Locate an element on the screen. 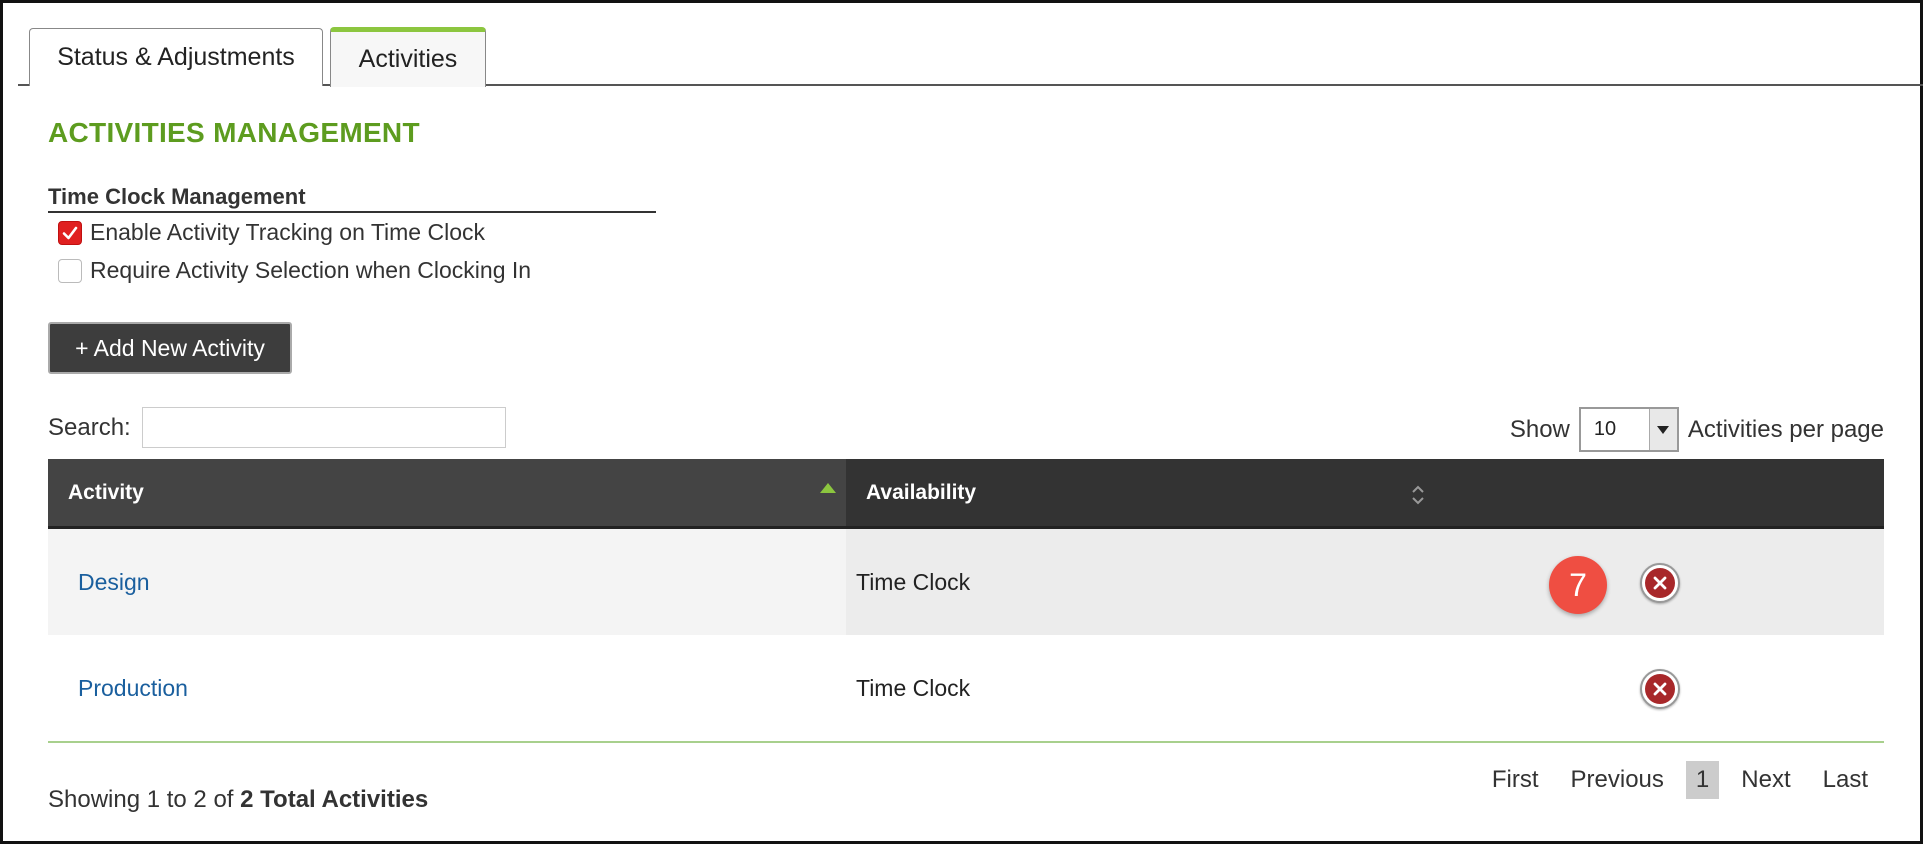 This screenshot has height=844, width=1923. per-page-select: 10 is located at coordinates (1628, 429).